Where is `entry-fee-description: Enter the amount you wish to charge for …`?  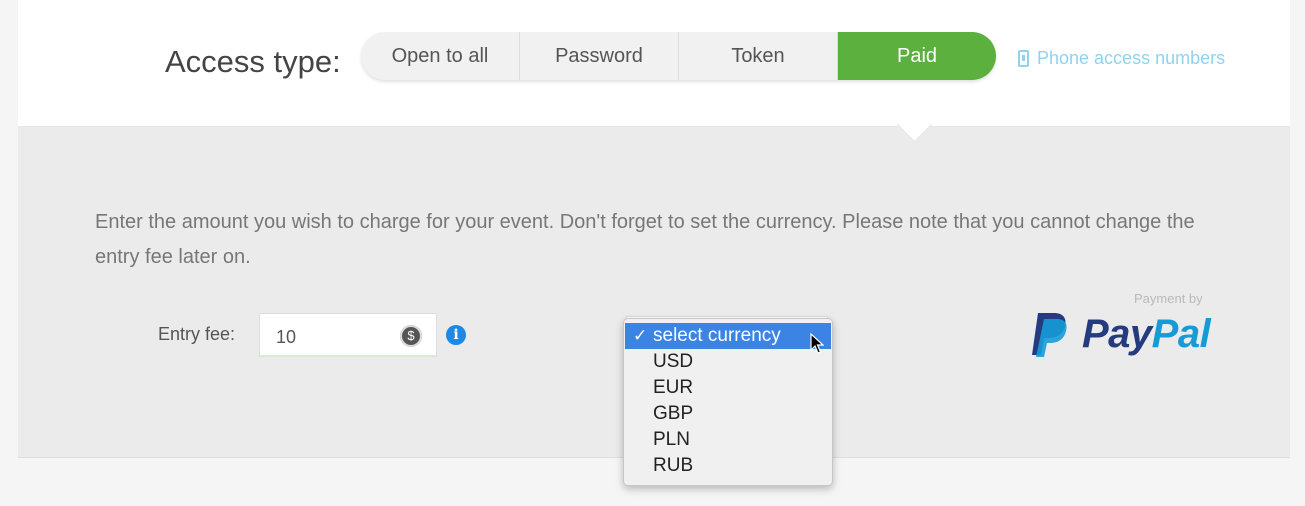
entry-fee-description: Enter the amount you wish to charge for … is located at coordinates (645, 239).